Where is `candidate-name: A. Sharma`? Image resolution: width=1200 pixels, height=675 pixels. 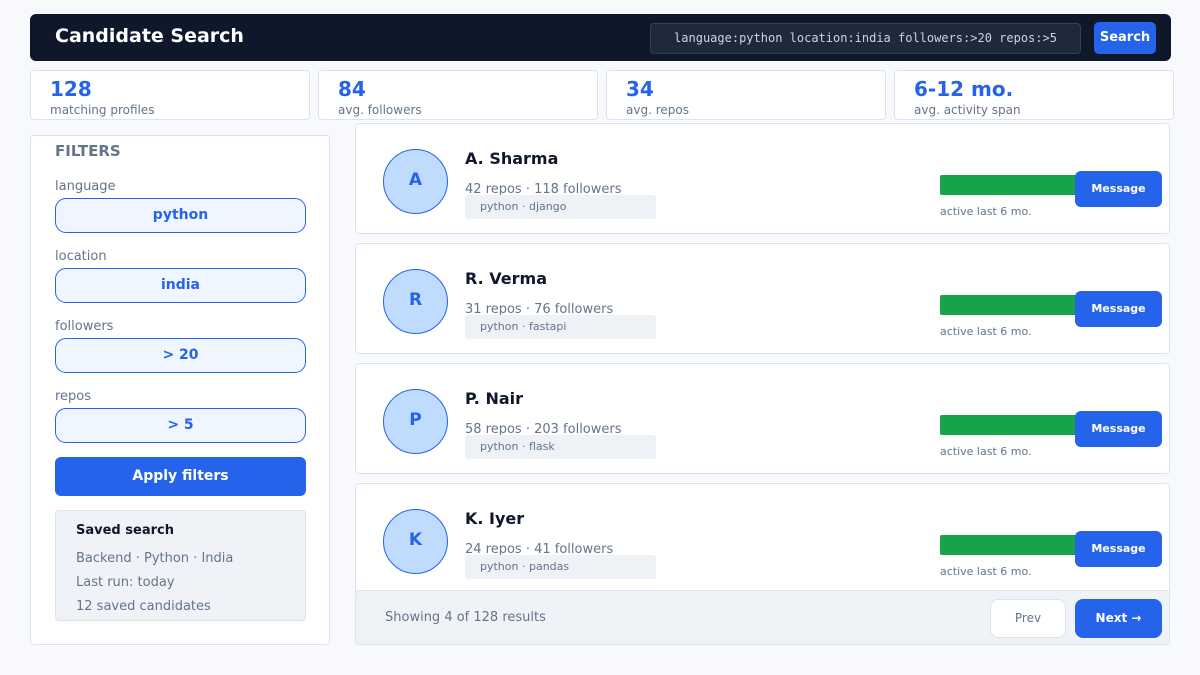
candidate-name: A. Sharma is located at coordinates (511, 158).